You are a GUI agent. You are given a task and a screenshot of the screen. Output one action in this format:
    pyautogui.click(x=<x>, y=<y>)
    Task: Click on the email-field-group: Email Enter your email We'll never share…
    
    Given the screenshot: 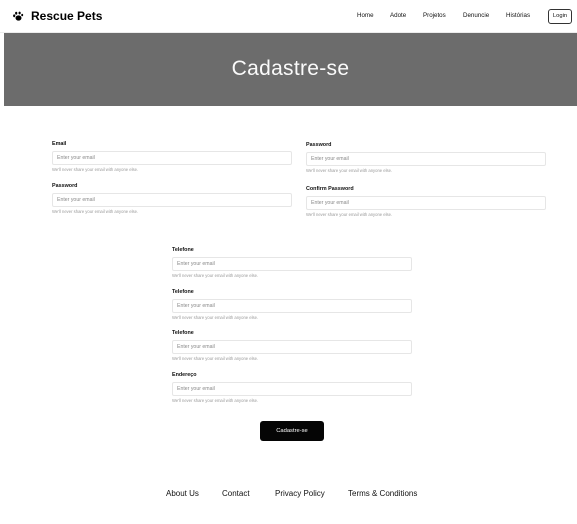 What is the action you would take?
    pyautogui.click(x=172, y=156)
    